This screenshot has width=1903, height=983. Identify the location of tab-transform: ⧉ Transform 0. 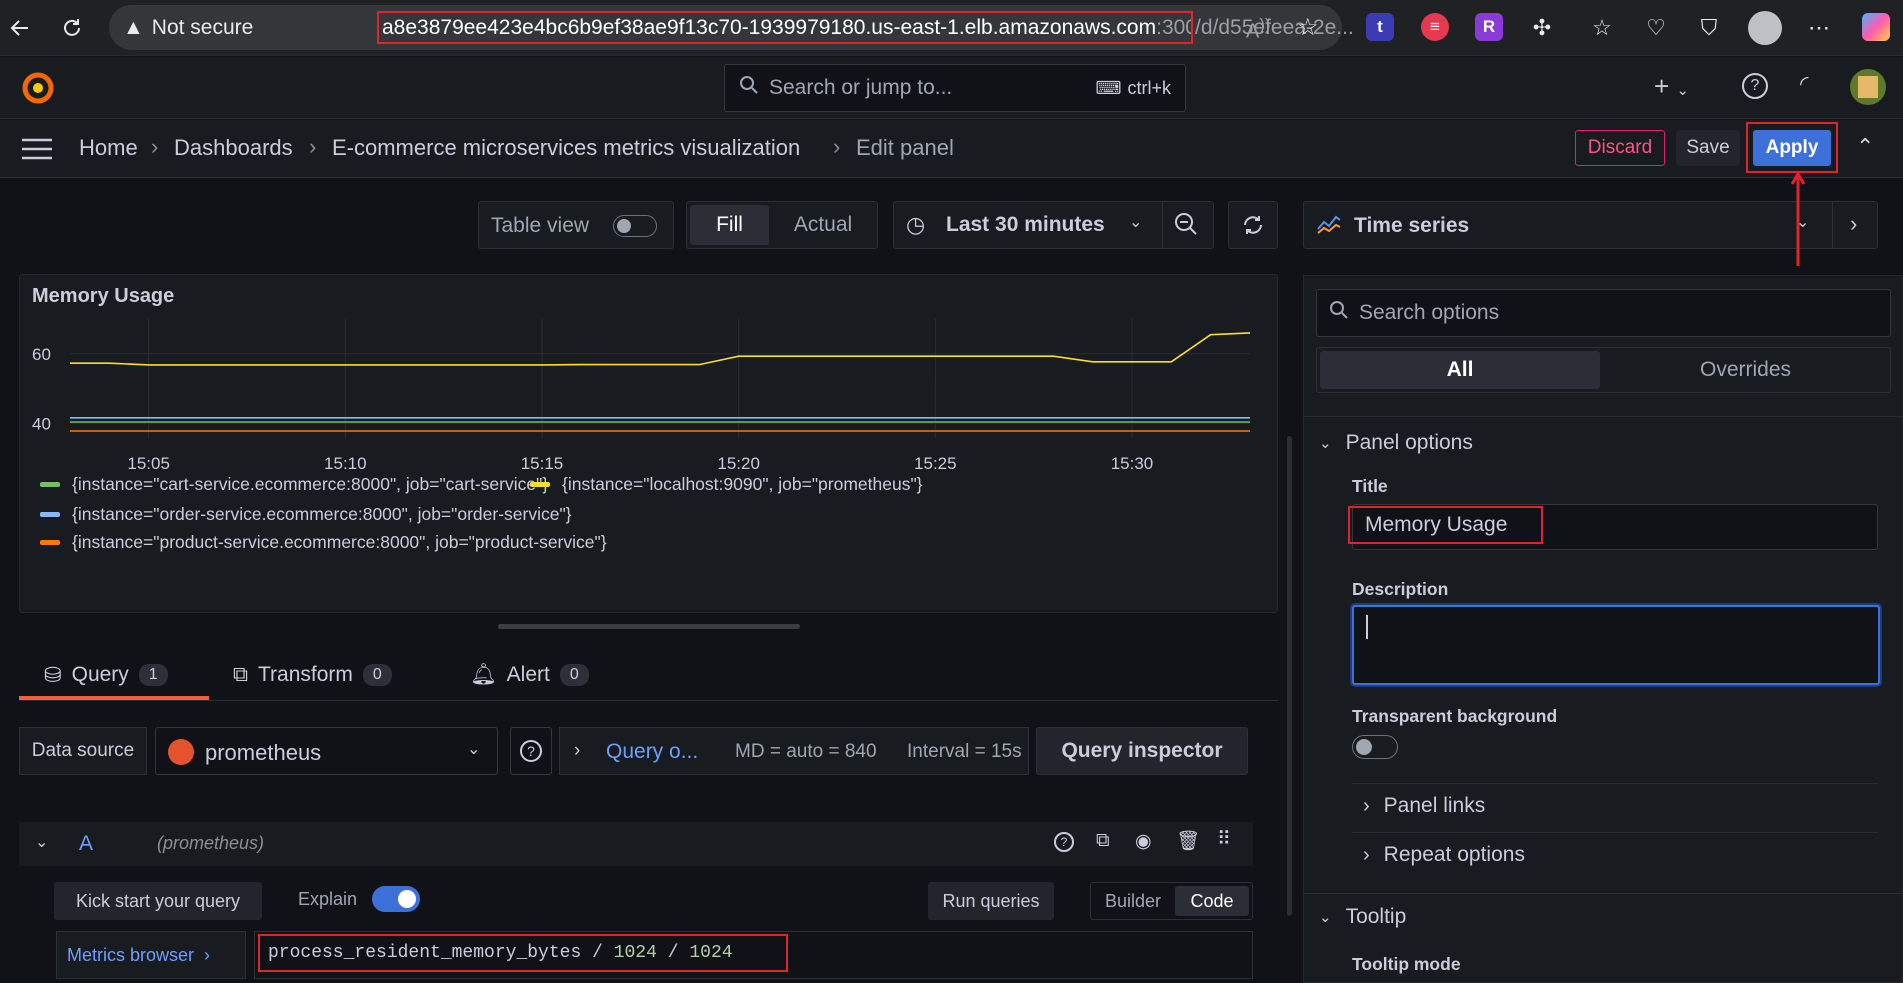
(312, 675).